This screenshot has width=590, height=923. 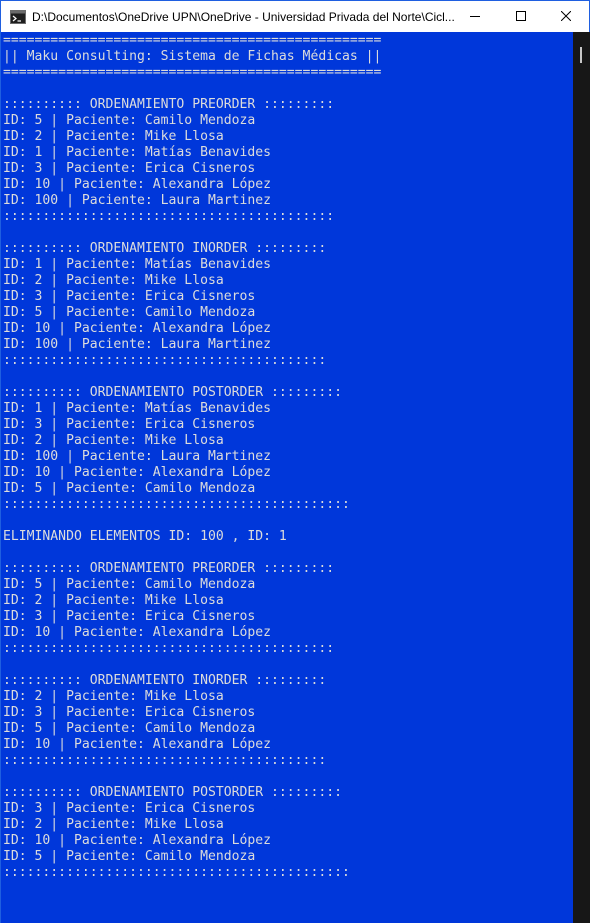 I want to click on maximize-icon, so click(x=521, y=17).